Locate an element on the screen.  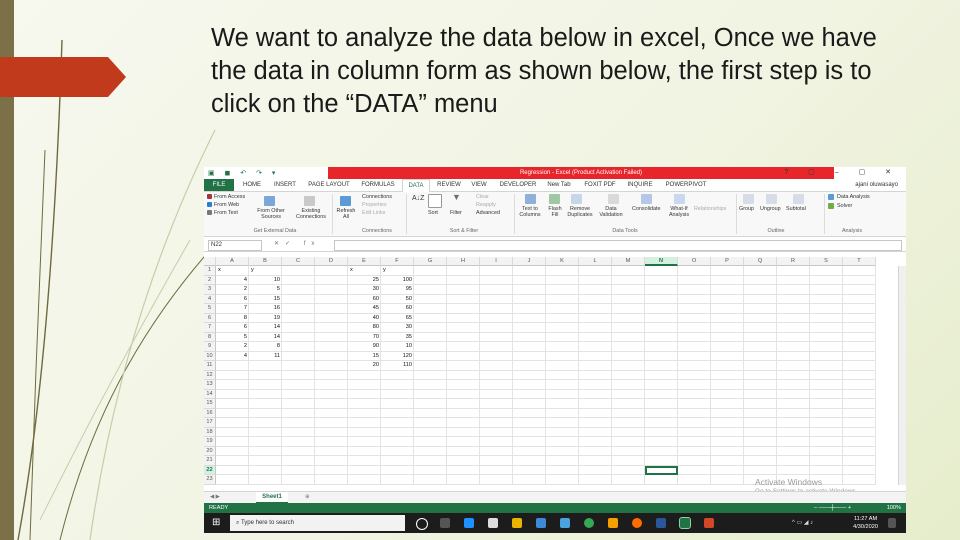
properties-button: Properties is located at coordinates (374, 205).